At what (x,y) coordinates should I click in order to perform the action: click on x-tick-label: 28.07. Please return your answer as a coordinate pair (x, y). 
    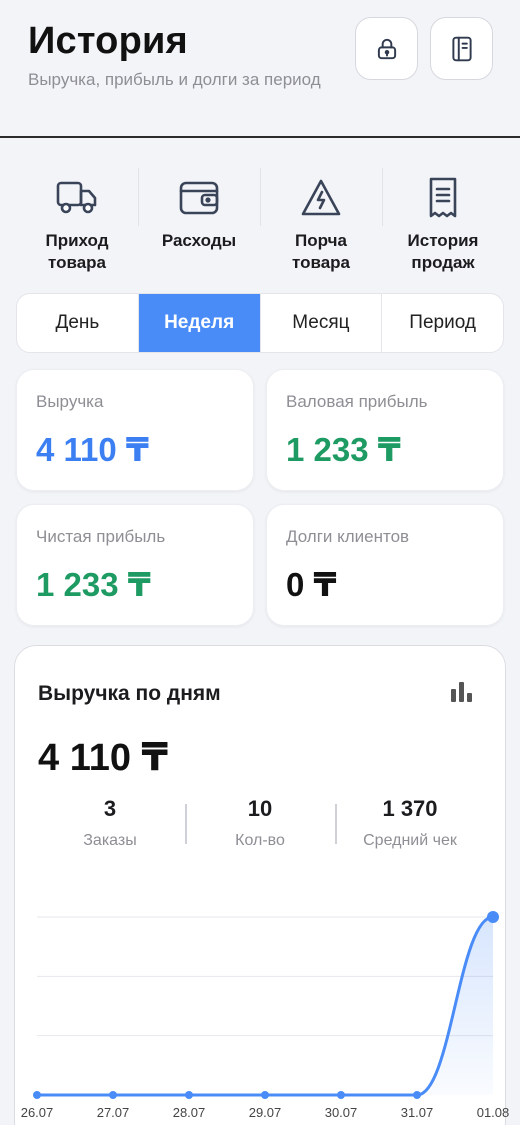
    Looking at the image, I should click on (189, 1112).